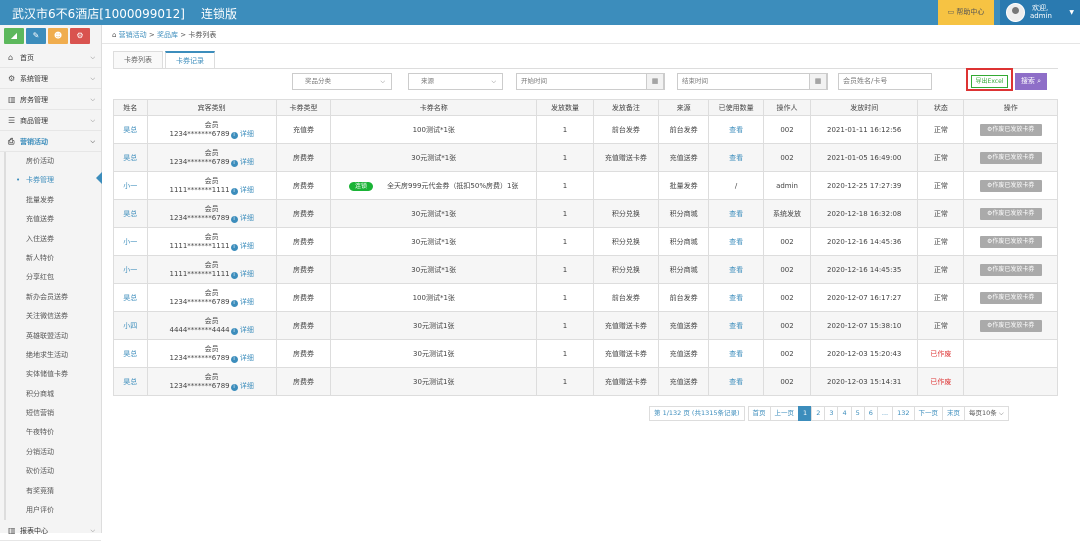 The height and width of the screenshot is (542, 1080). What do you see at coordinates (1040, 12) in the screenshot?
I see `user-menu: 欢迎, admin ▼` at bounding box center [1040, 12].